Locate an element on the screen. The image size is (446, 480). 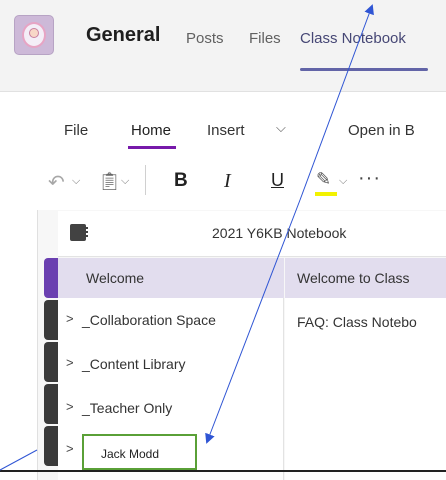
section-label: _Content Library is located at coordinates (134, 364).